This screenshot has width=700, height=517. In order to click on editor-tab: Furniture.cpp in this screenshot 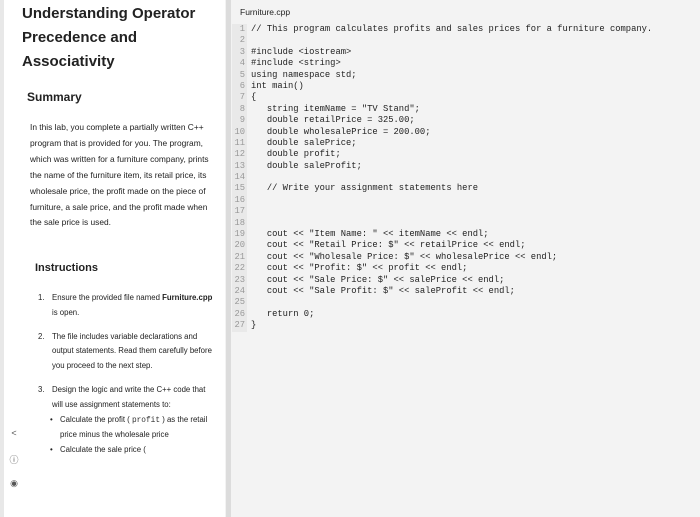, I will do `click(265, 12)`.